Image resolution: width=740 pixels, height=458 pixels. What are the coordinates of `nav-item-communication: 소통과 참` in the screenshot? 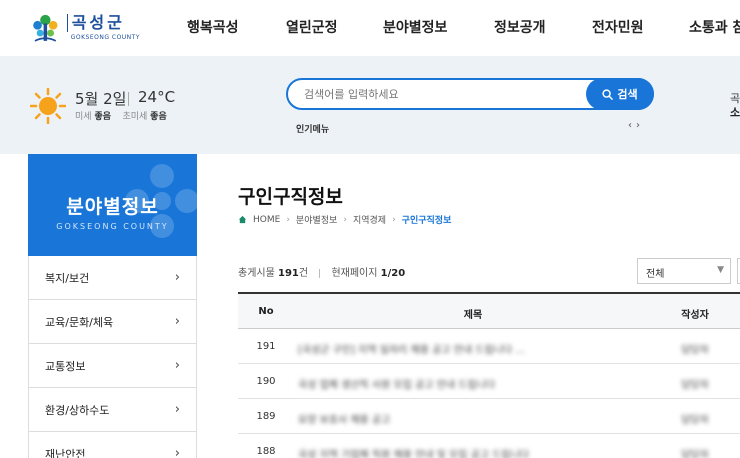 It's located at (714, 27).